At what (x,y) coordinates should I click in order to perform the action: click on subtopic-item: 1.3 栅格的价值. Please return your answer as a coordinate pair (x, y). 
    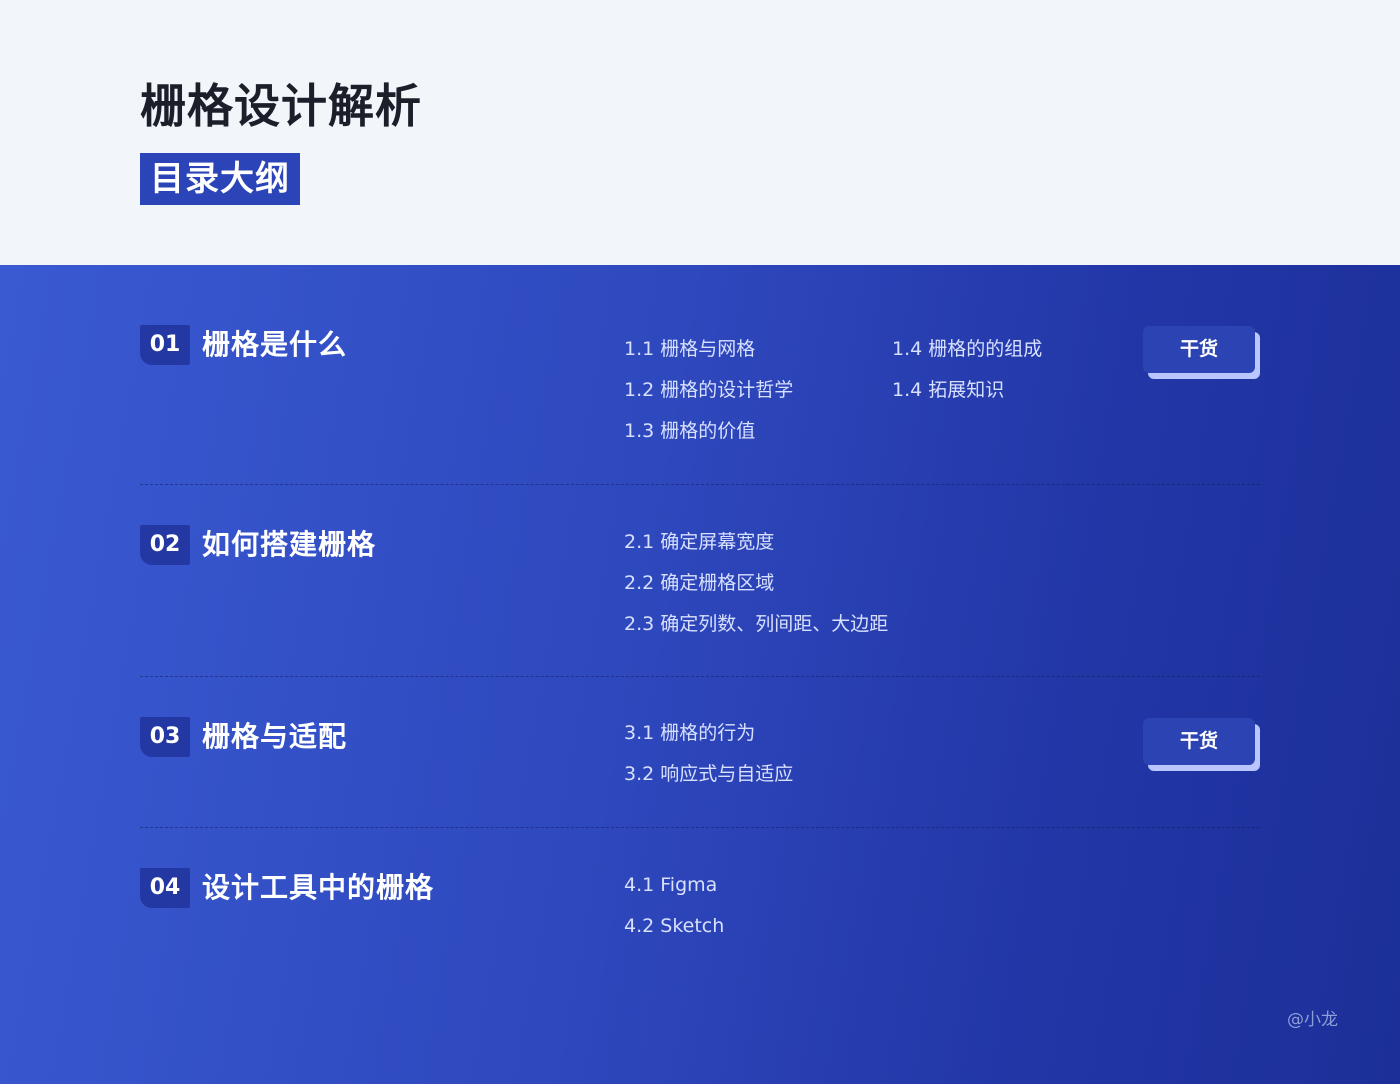
    Looking at the image, I should click on (690, 431).